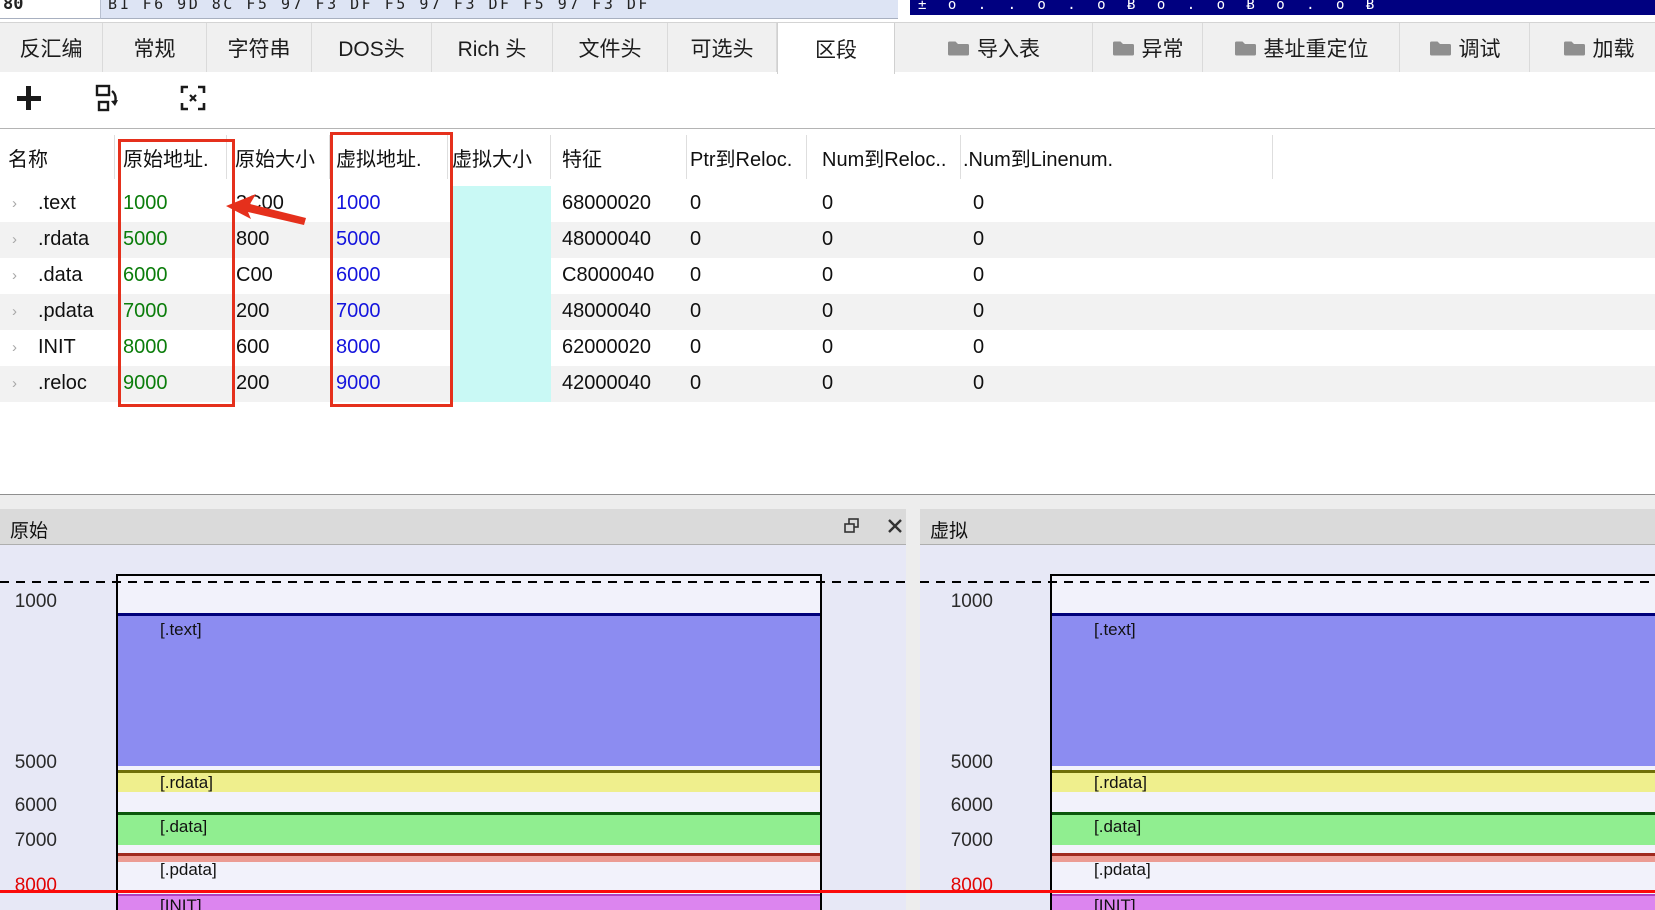 Image resolution: width=1655 pixels, height=910 pixels. Describe the element at coordinates (193, 98) in the screenshot. I see `fit-view-button` at that location.